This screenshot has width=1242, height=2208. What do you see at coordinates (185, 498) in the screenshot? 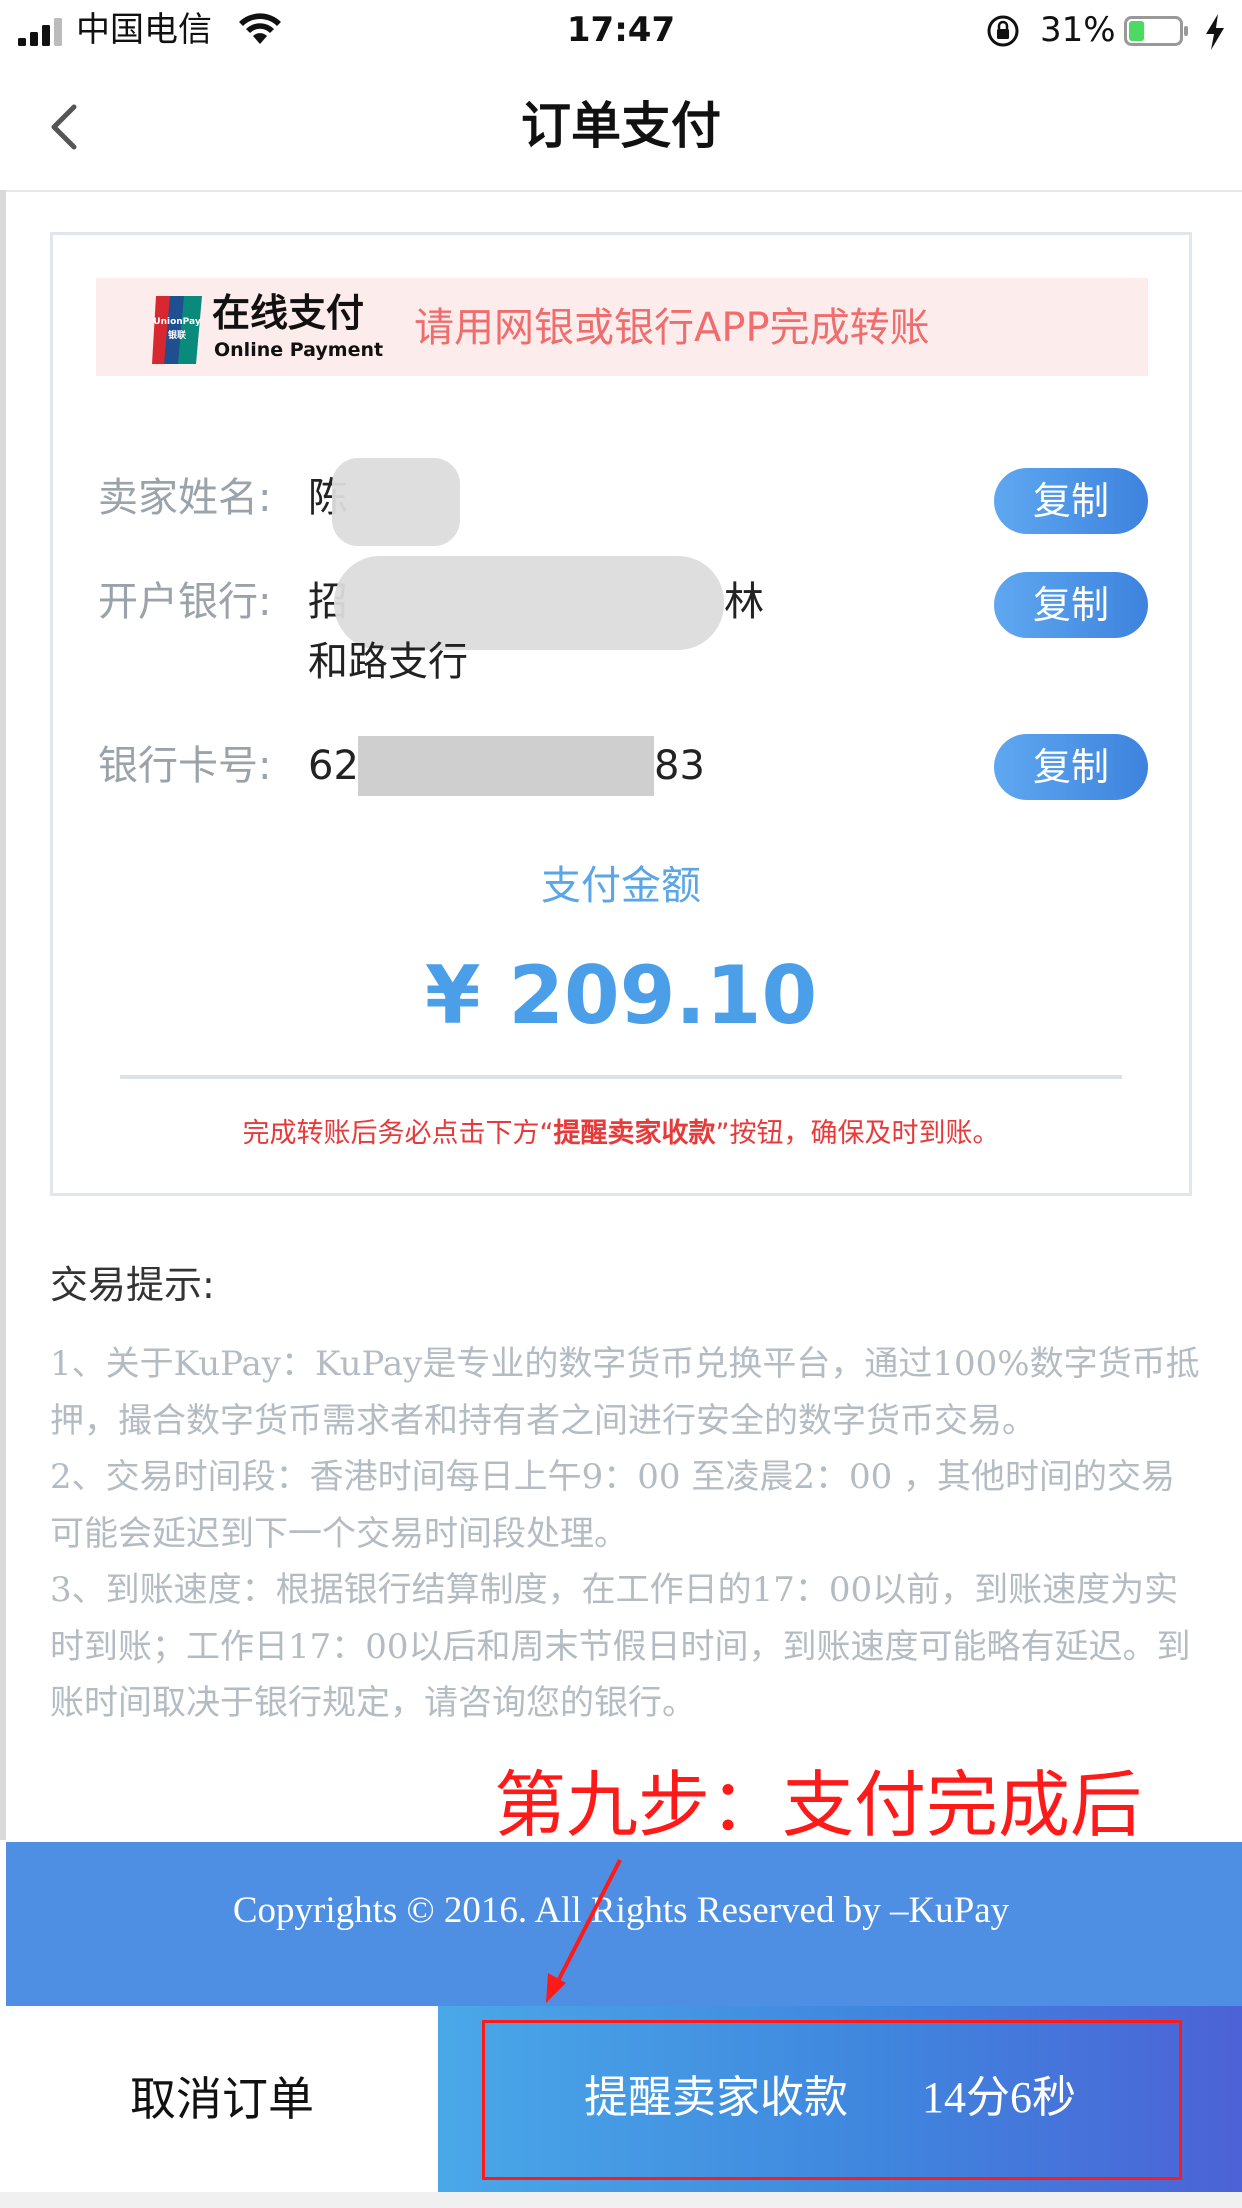
I see `seller-name-label: 卖家姓名:` at bounding box center [185, 498].